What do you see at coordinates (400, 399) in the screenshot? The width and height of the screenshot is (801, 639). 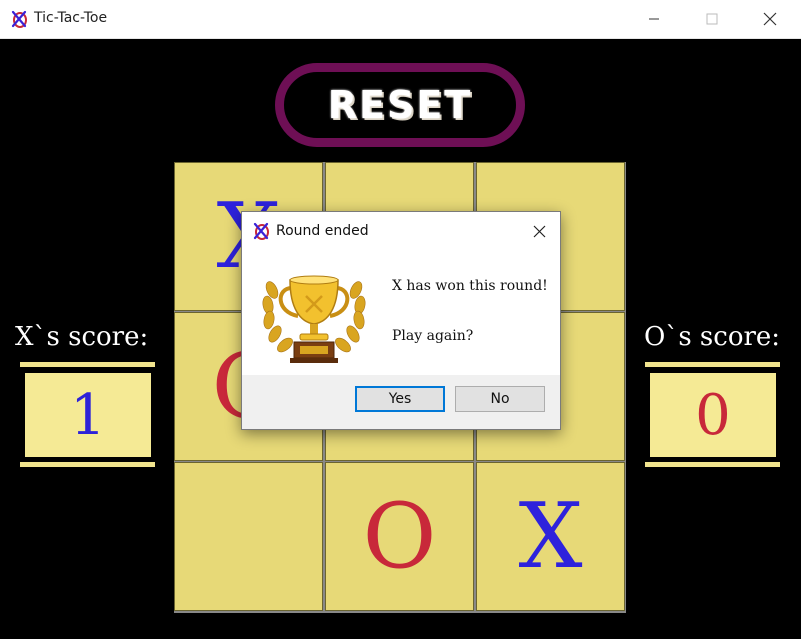 I see `yes-button: Yes` at bounding box center [400, 399].